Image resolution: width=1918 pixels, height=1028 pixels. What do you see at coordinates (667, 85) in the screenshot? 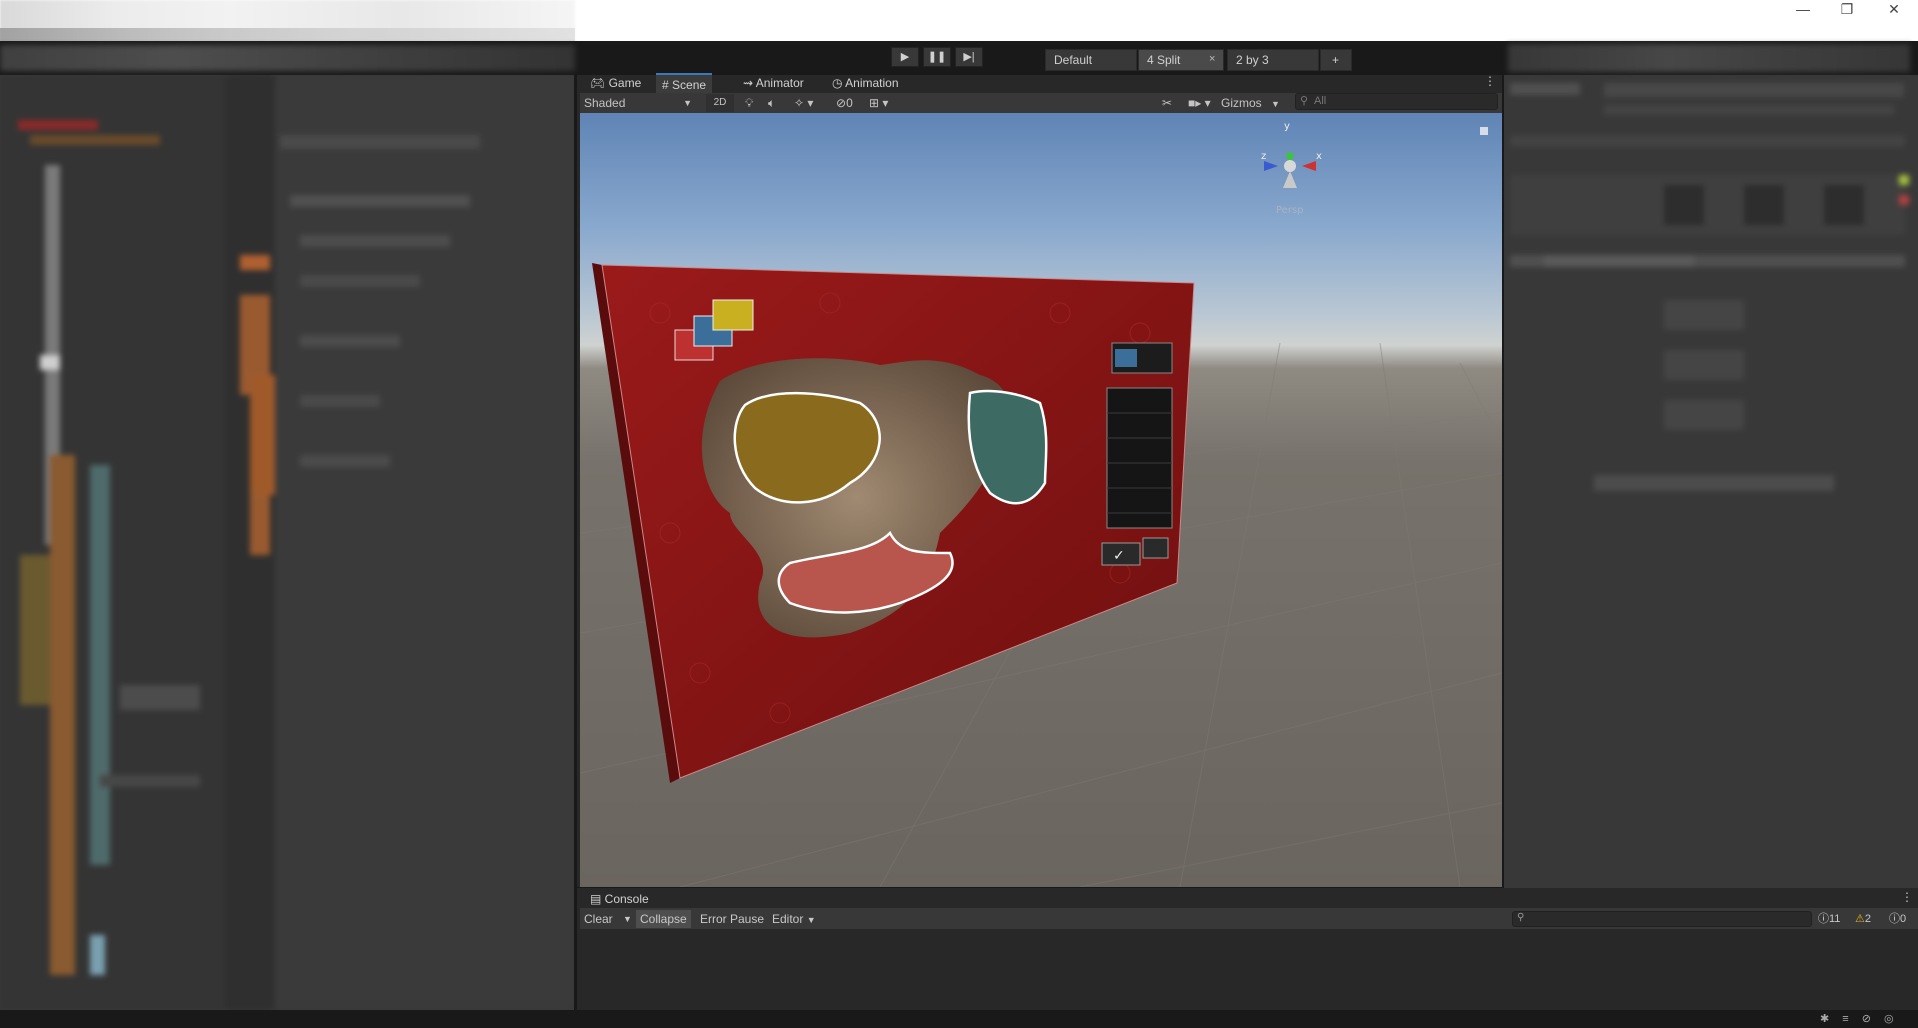
I see `grid-icon: #` at bounding box center [667, 85].